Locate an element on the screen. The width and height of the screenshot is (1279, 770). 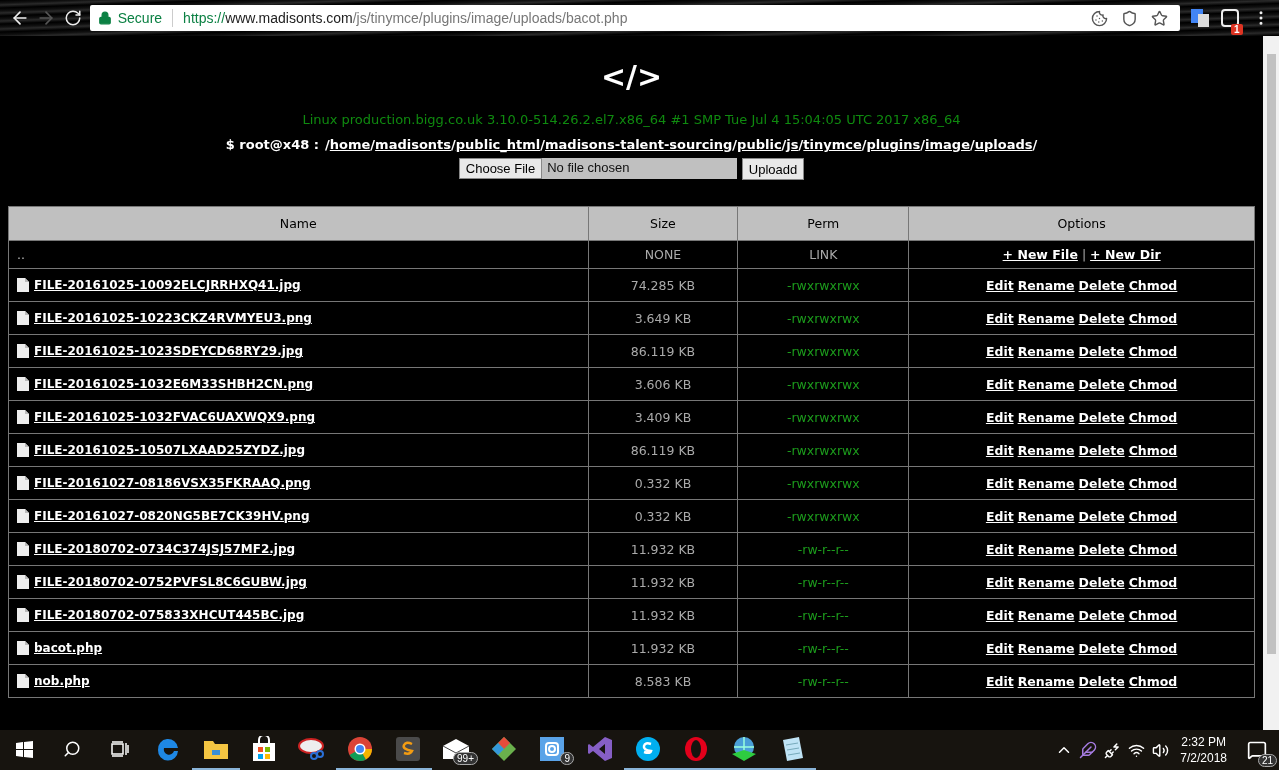
path-link: tinymce is located at coordinates (832, 144).